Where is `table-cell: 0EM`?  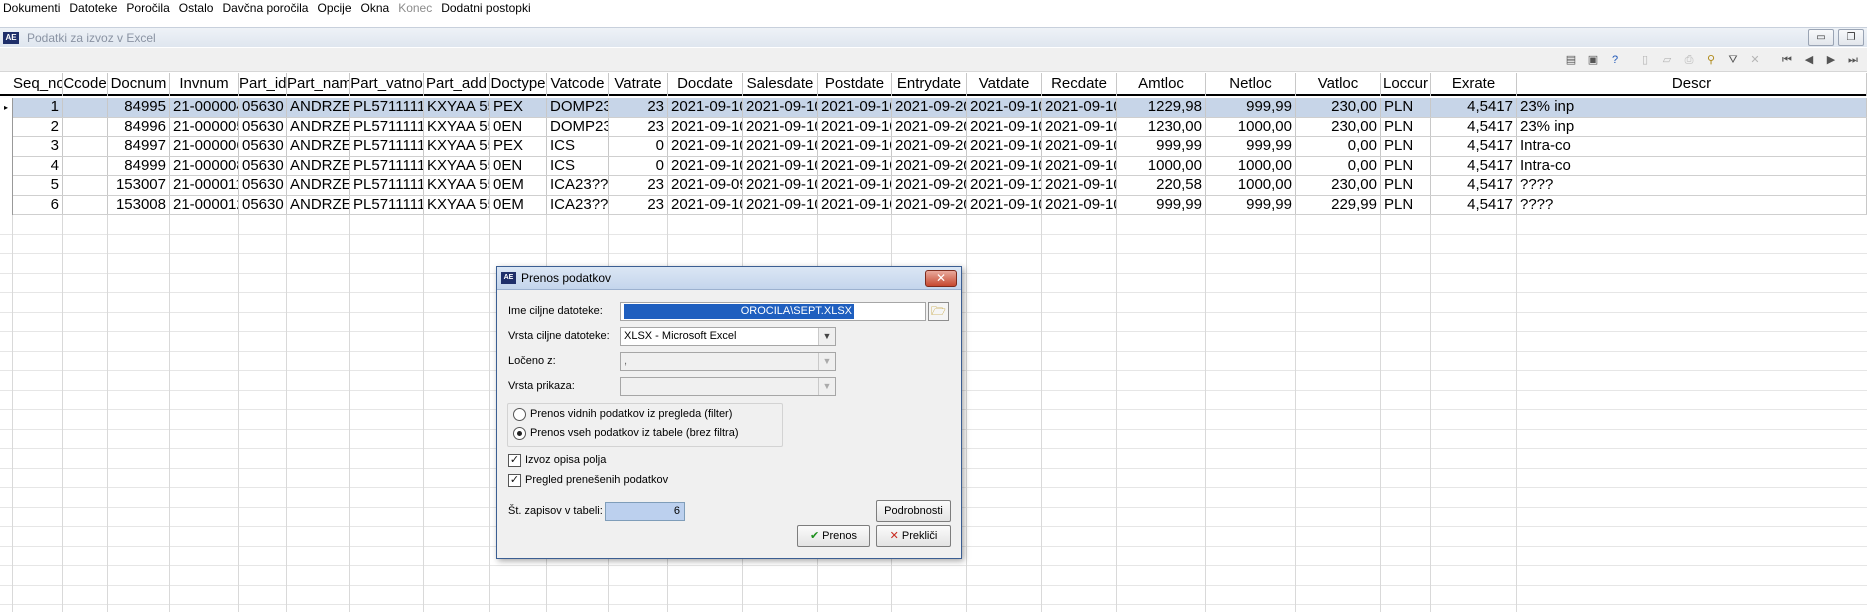 table-cell: 0EM is located at coordinates (518, 185).